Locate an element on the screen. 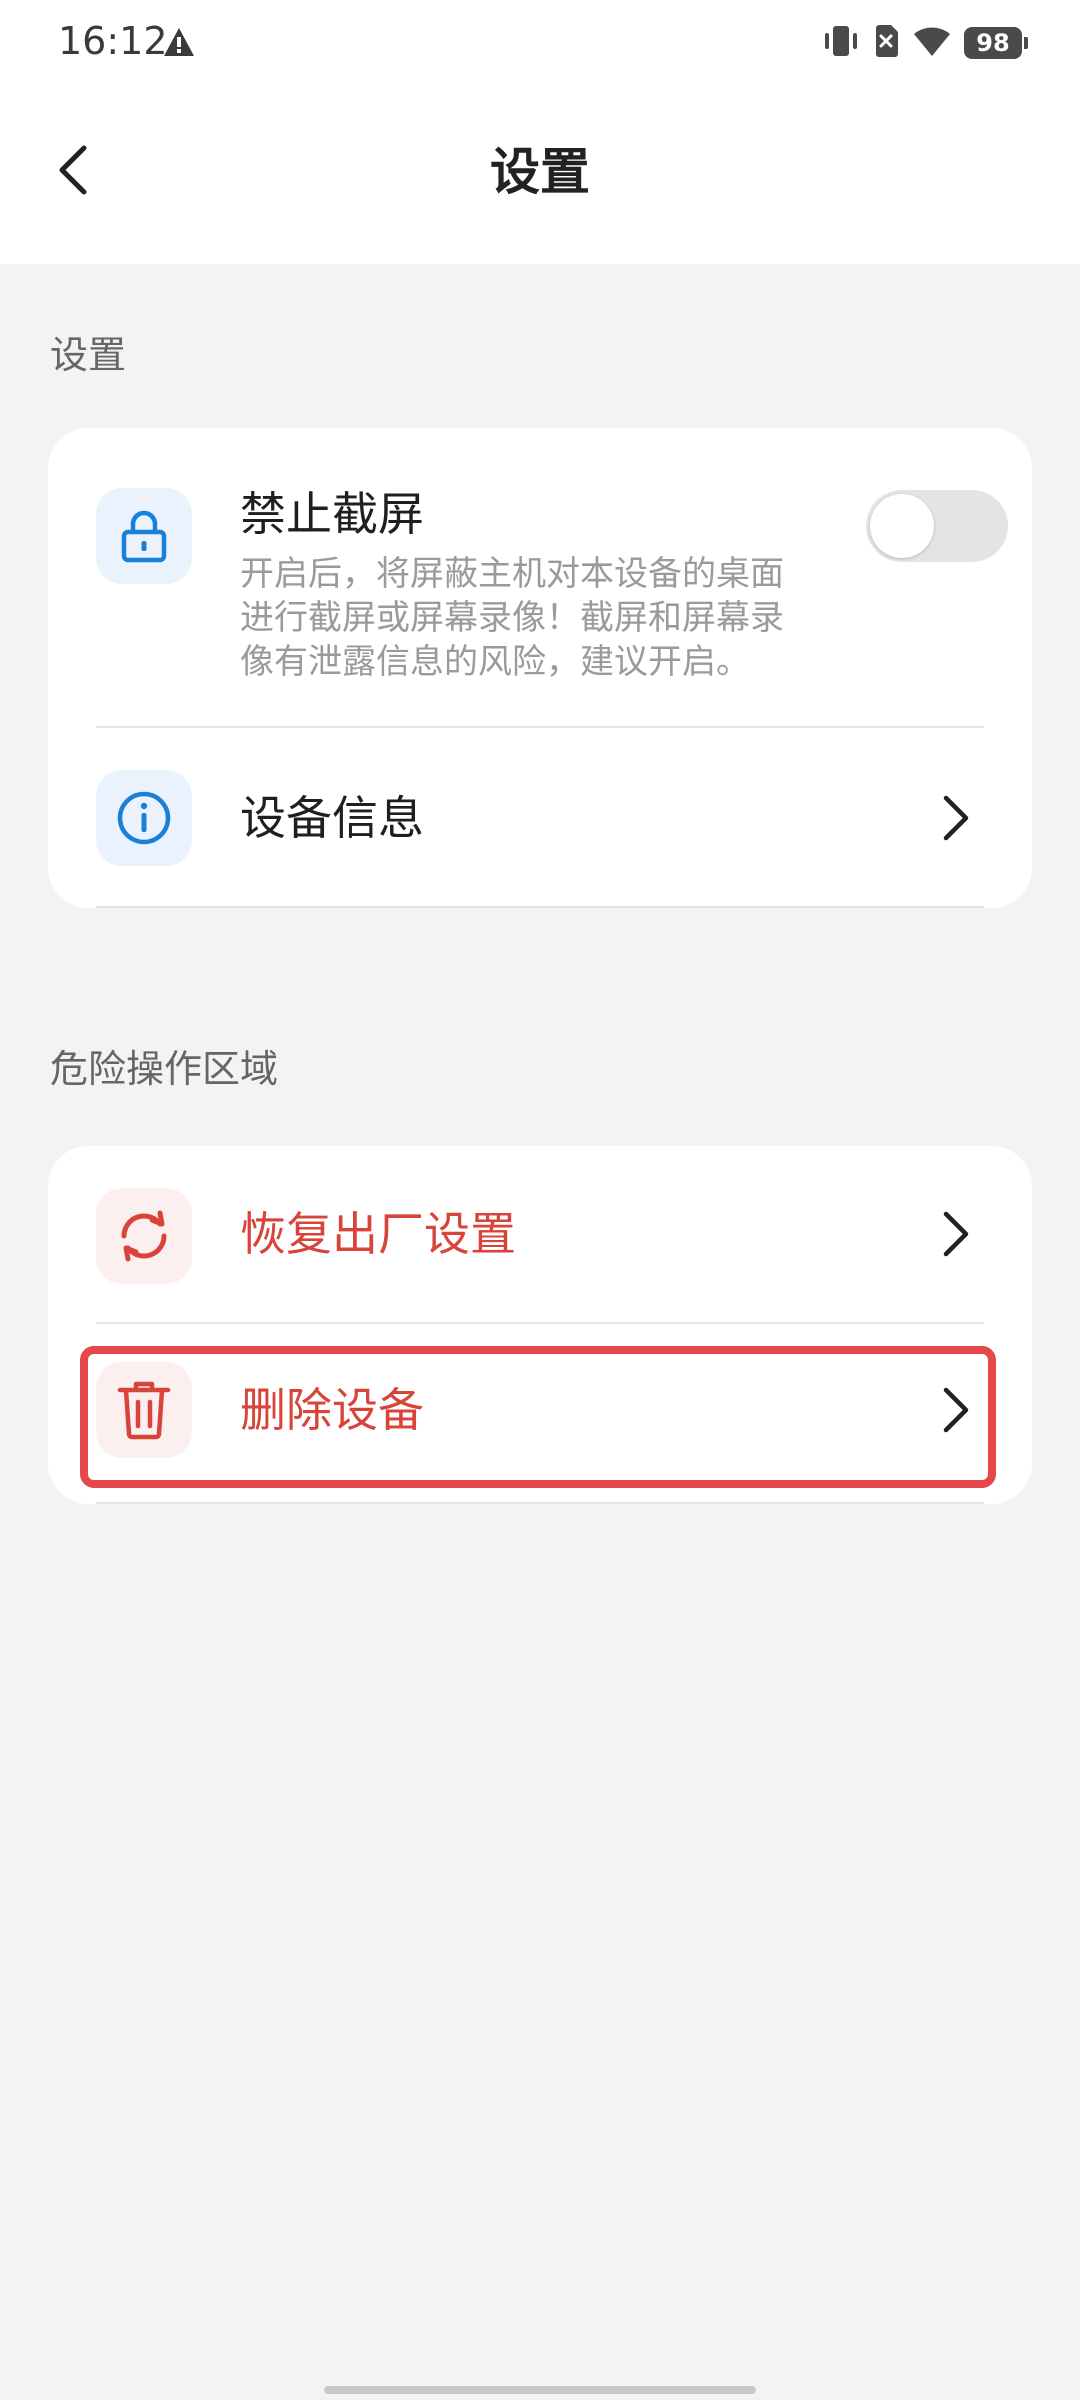 Image resolution: width=1080 pixels, height=2400 pixels. trash-icon is located at coordinates (144, 1410).